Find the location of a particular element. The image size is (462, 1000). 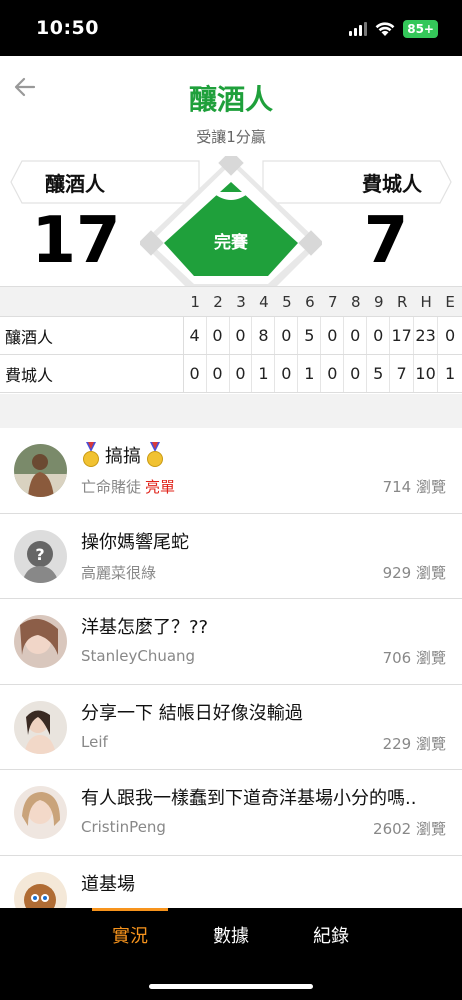

hits-cell: 10 is located at coordinates (426, 373).